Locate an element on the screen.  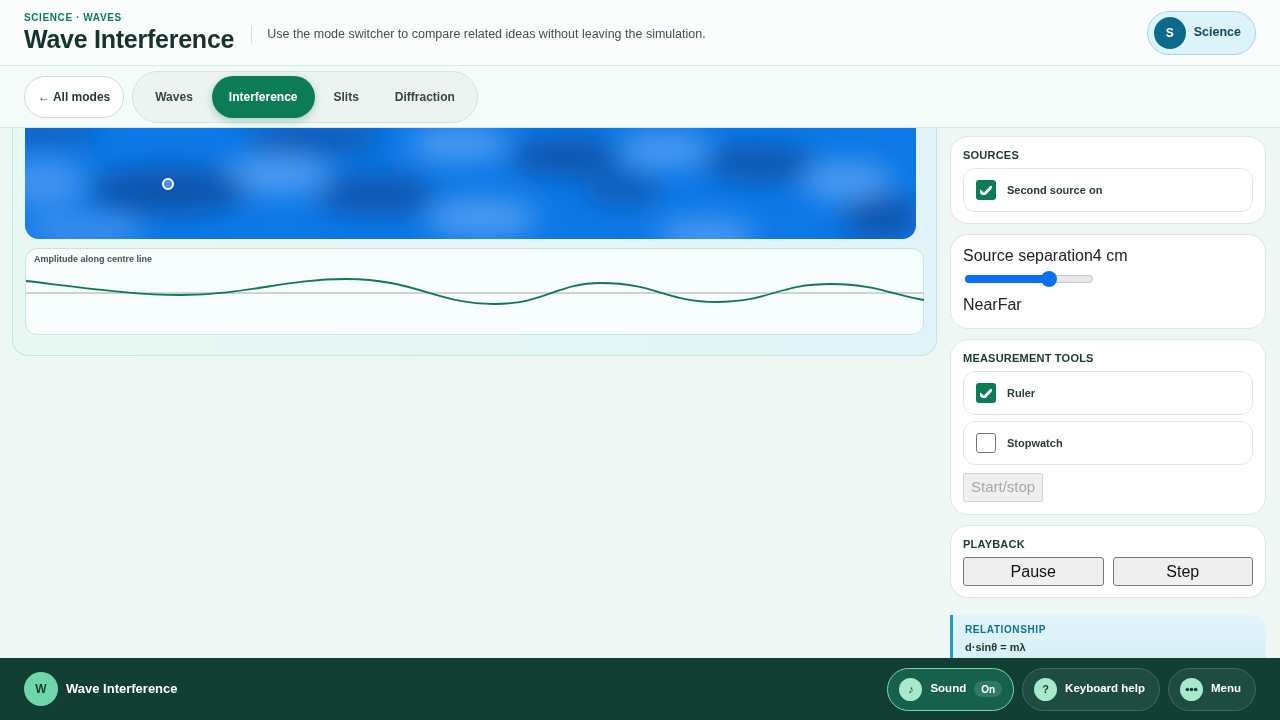
card-heading: SOURCES is located at coordinates (991, 155).